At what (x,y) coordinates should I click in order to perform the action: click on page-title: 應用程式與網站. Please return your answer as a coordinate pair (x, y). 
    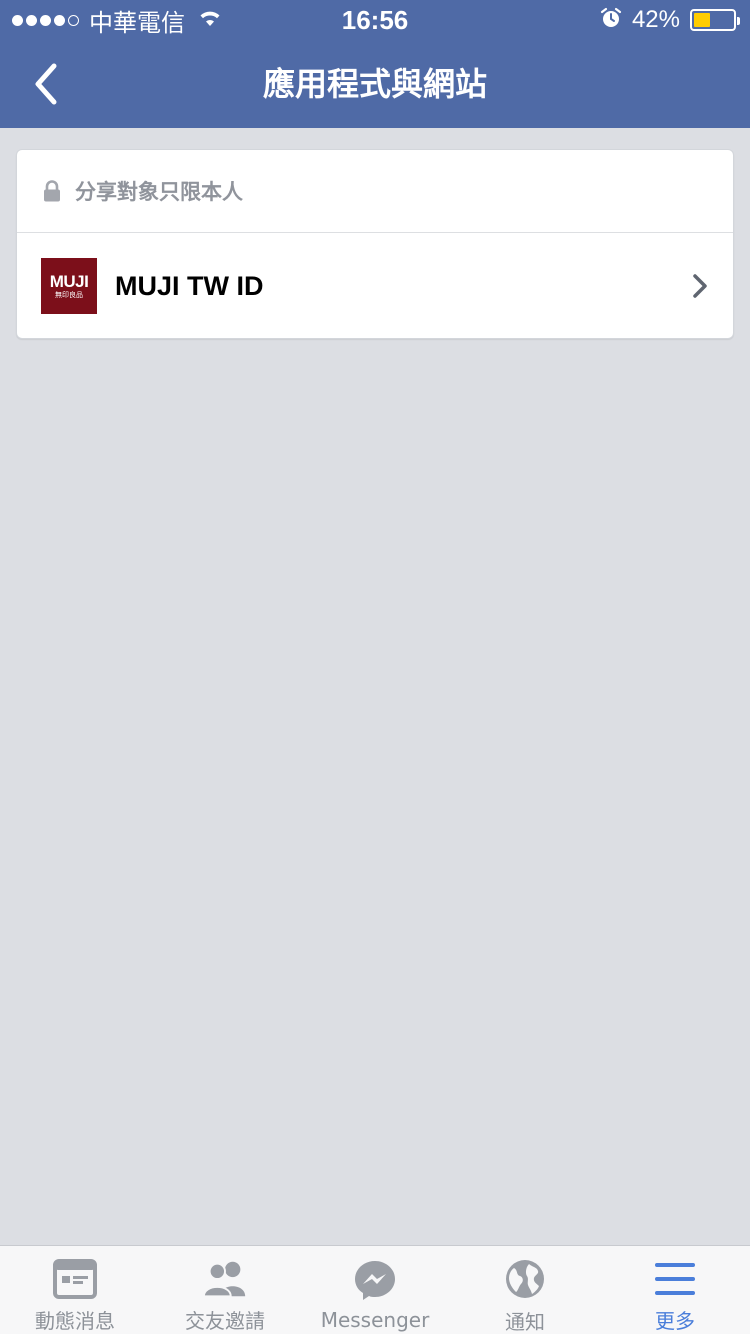
    Looking at the image, I should click on (374, 84).